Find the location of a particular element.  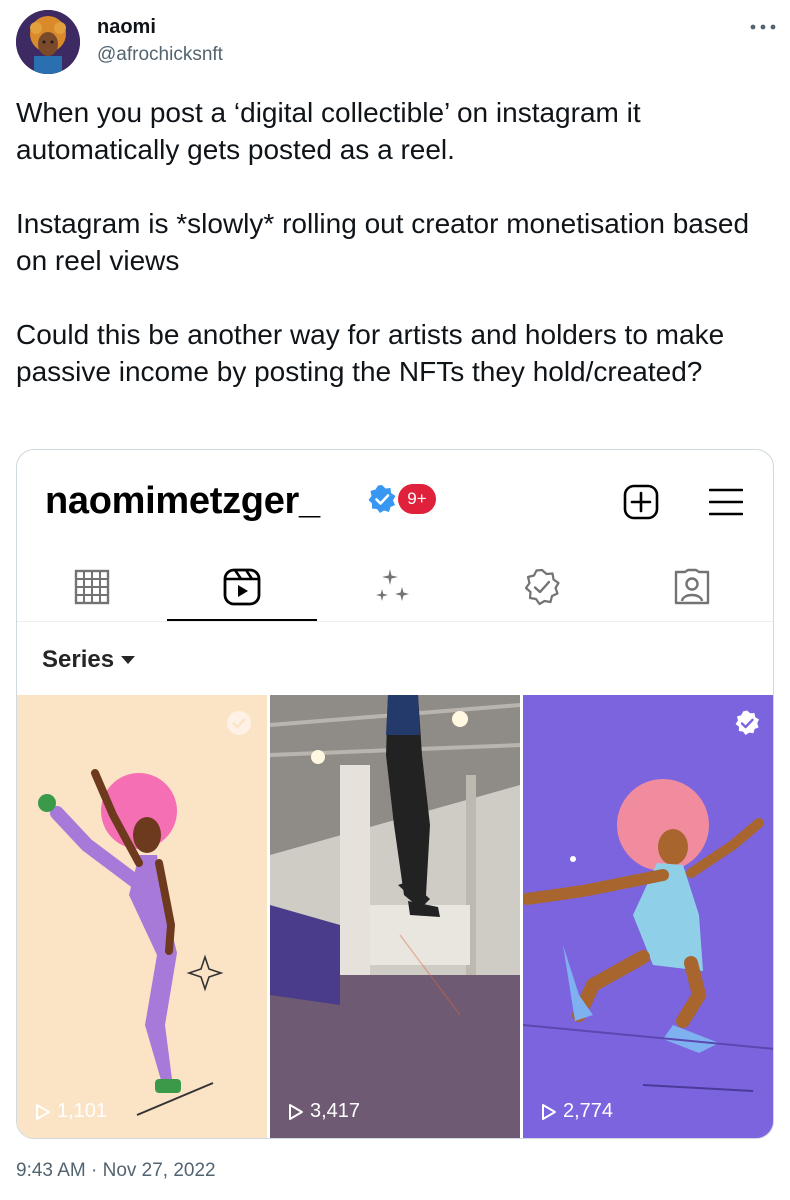

reel-thumbnail: 2,774 is located at coordinates (648, 916).